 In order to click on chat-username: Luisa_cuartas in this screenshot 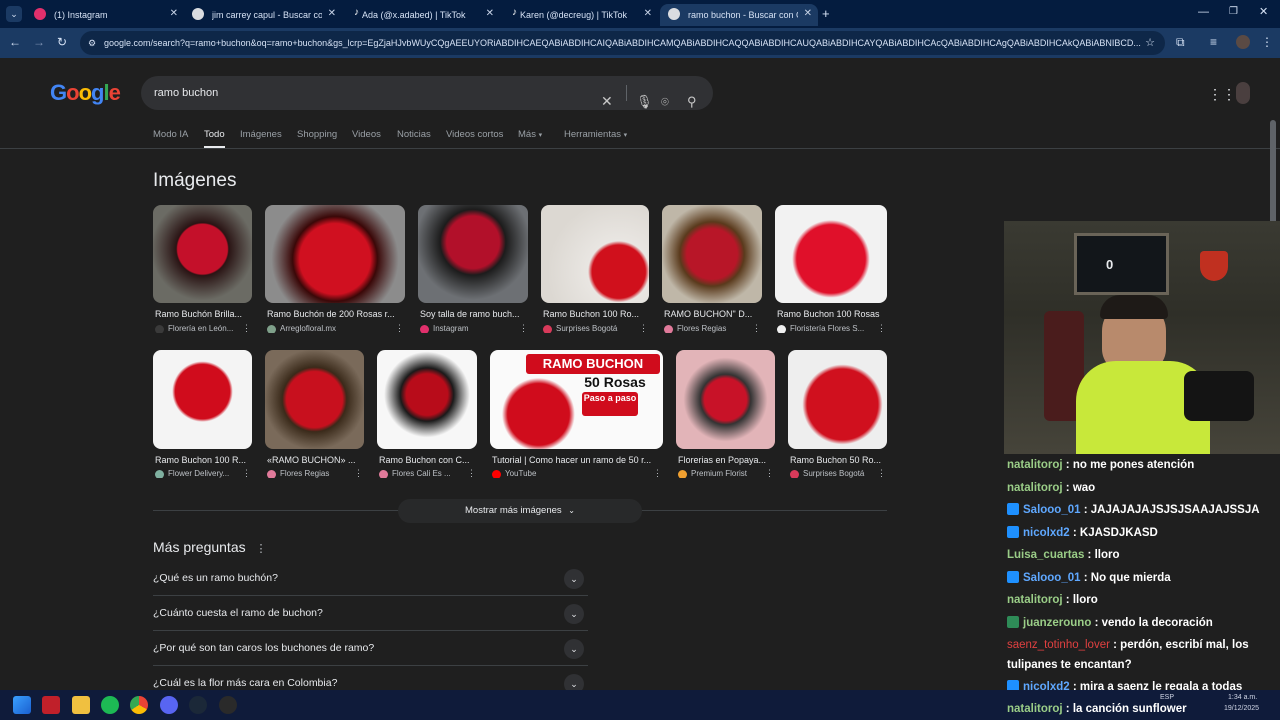, I will do `click(1045, 555)`.